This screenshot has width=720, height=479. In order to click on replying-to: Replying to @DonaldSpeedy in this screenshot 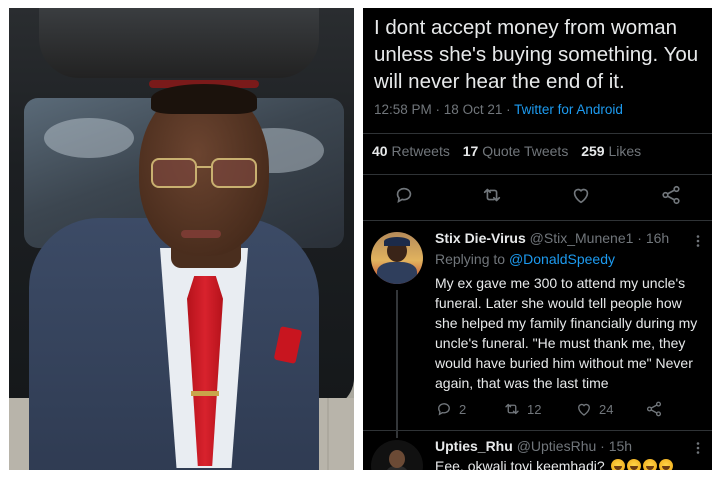, I will do `click(525, 259)`.